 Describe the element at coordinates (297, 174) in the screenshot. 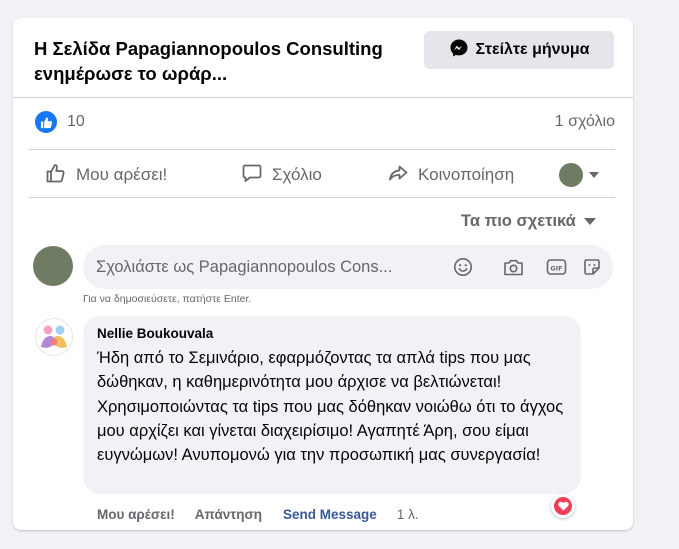

I see `comment-label: Σχόλιο` at that location.